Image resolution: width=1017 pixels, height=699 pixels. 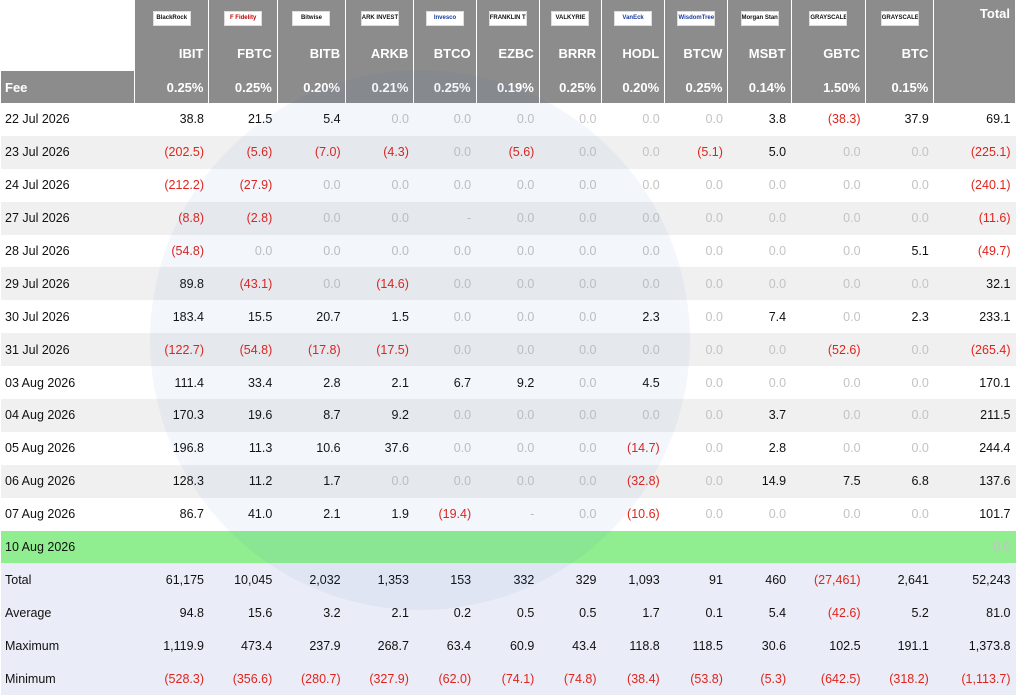 I want to click on ticker-gbtc: GBTC, so click(x=829, y=53).